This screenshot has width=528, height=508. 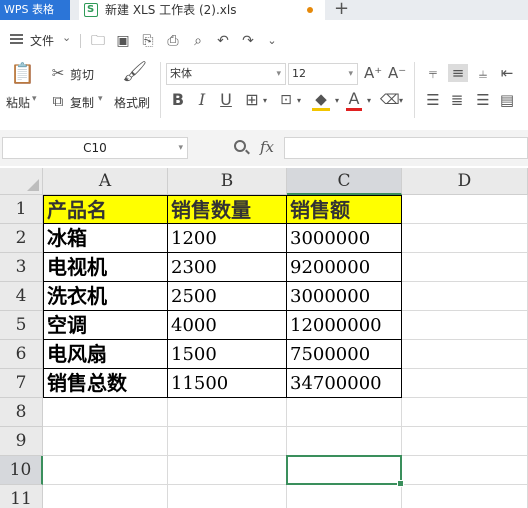 What do you see at coordinates (123, 41) in the screenshot?
I see `save-icon: ▣` at bounding box center [123, 41].